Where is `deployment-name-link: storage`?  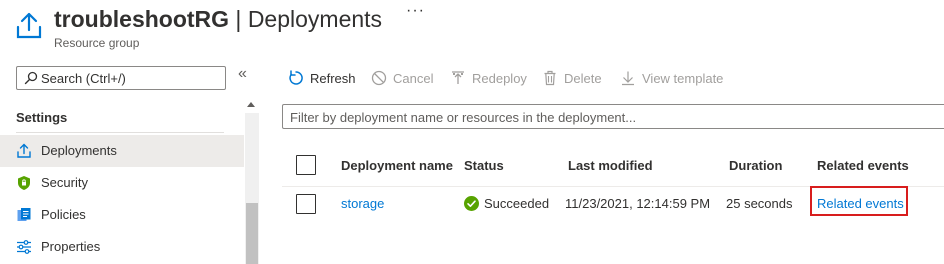 deployment-name-link: storage is located at coordinates (362, 203).